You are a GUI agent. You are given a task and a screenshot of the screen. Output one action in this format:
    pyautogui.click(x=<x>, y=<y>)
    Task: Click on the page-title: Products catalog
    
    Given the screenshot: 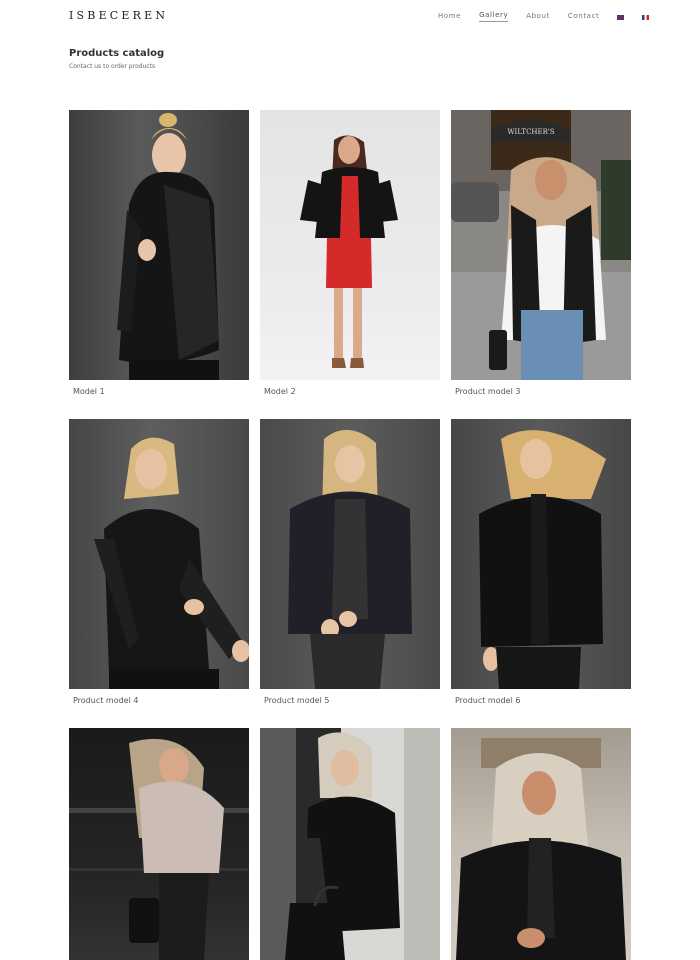 What is the action you would take?
    pyautogui.click(x=117, y=53)
    